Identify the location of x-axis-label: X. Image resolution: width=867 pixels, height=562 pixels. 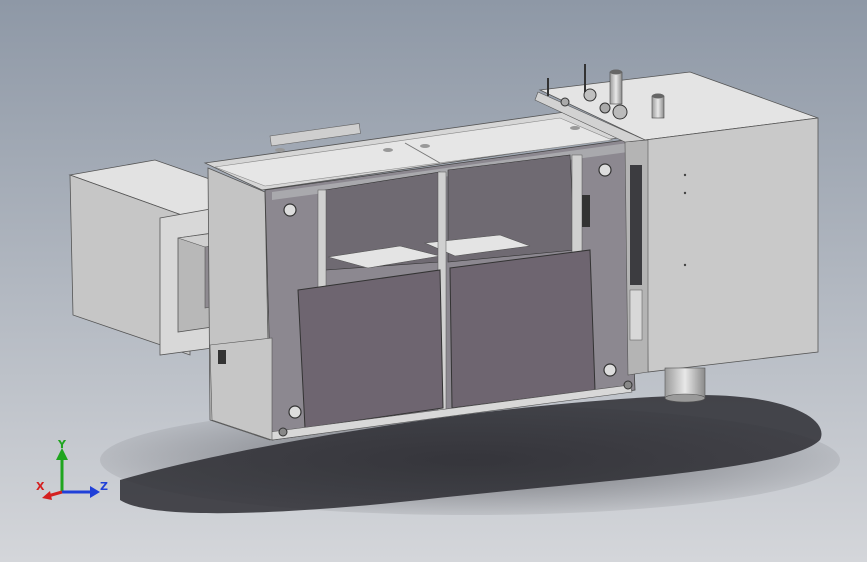
(40, 486).